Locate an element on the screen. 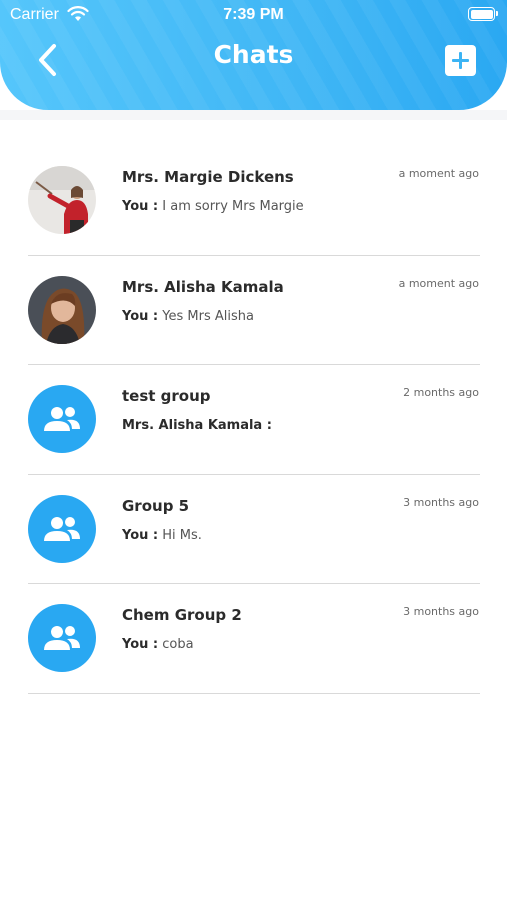 This screenshot has width=507, height=900. chat-name: test group is located at coordinates (166, 396).